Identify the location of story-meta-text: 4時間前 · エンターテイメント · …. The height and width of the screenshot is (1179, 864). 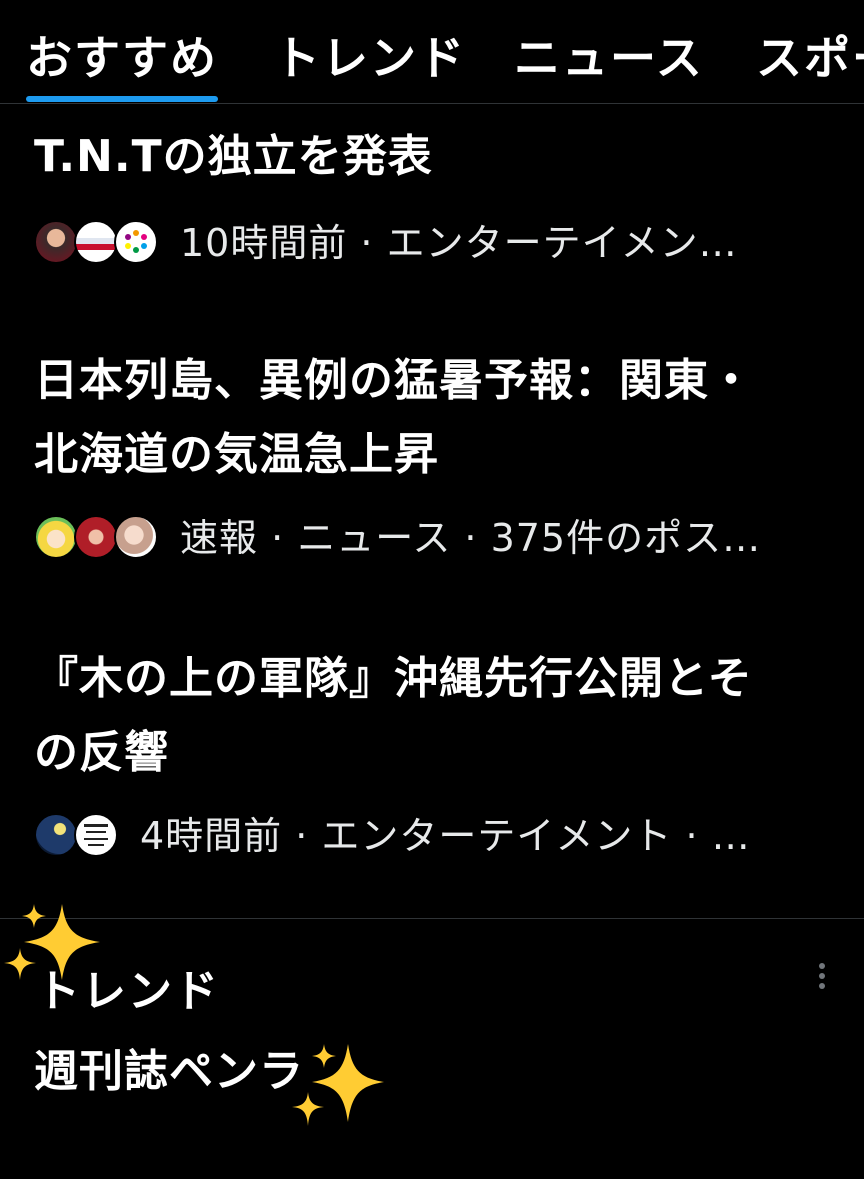
(445, 836).